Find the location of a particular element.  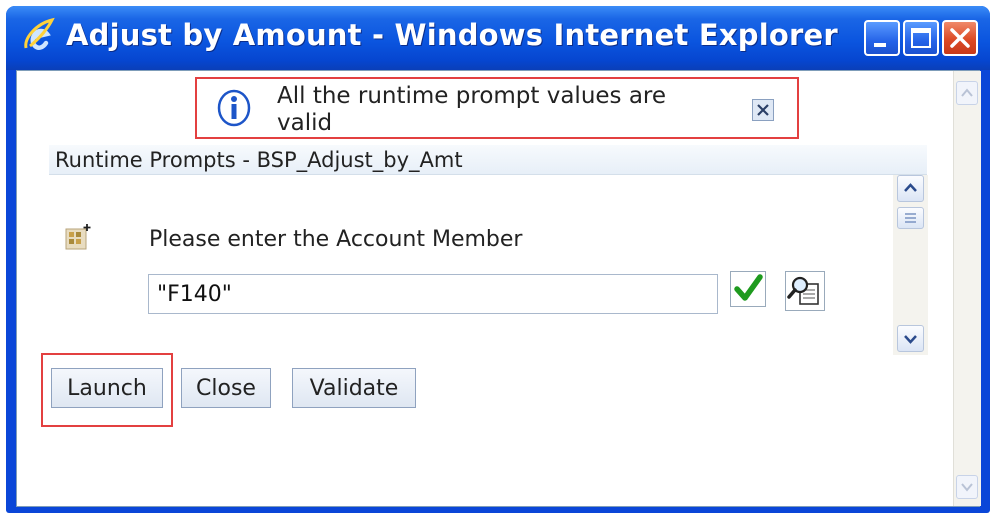

page-scroll-down-button is located at coordinates (967, 487).